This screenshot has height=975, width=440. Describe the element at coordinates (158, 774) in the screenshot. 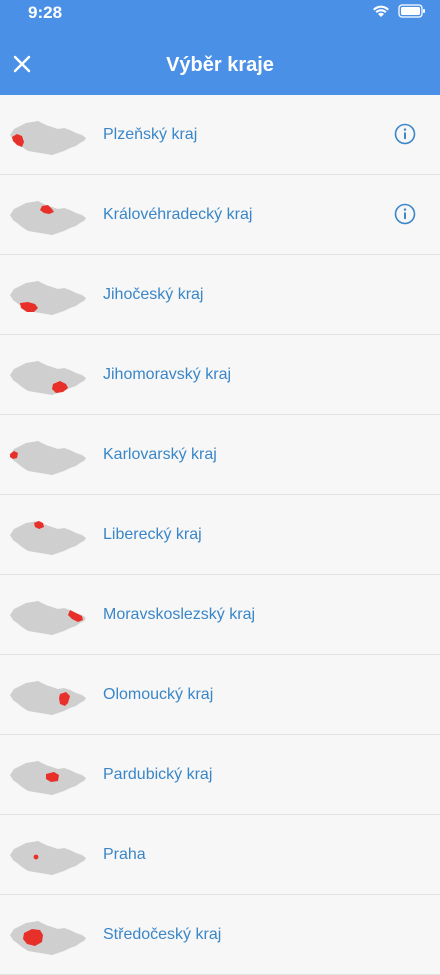

I see `region-label: Pardubický kraj` at that location.